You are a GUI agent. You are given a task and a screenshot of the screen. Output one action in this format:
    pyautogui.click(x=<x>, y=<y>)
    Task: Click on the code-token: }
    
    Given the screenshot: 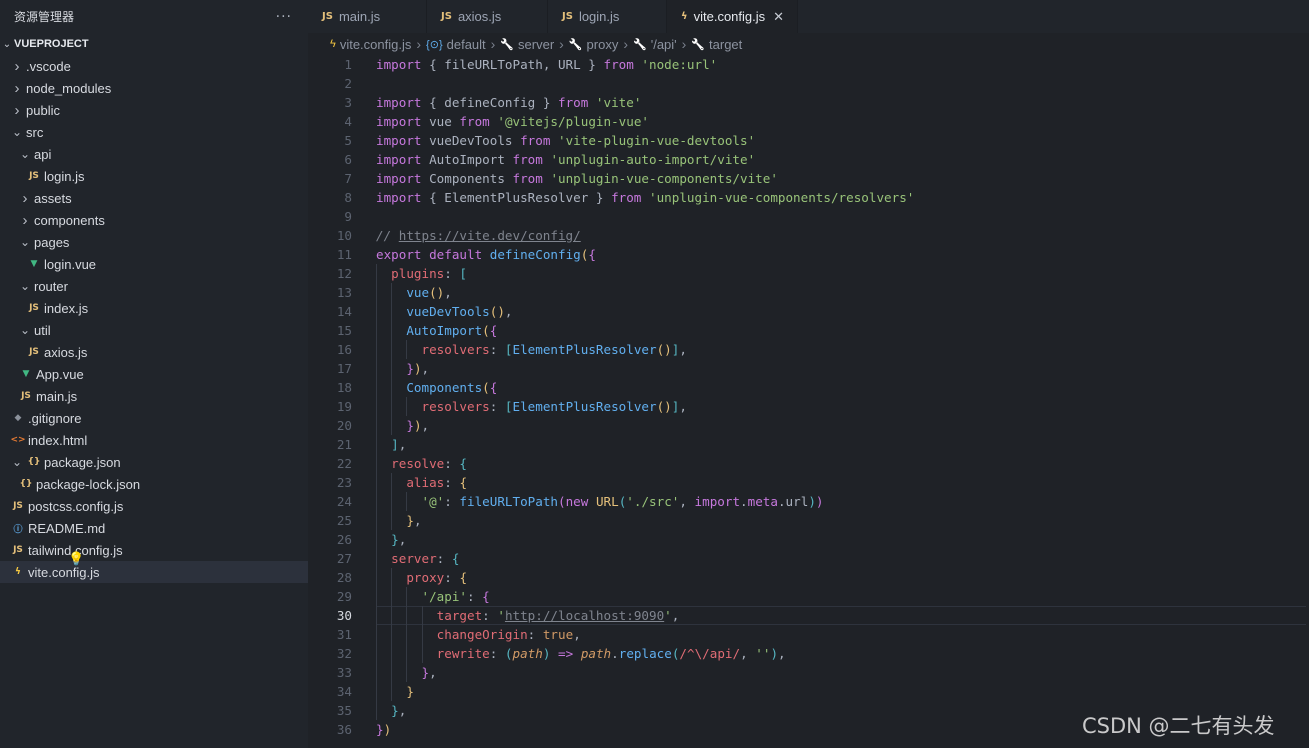 What is the action you would take?
    pyautogui.click(x=425, y=672)
    